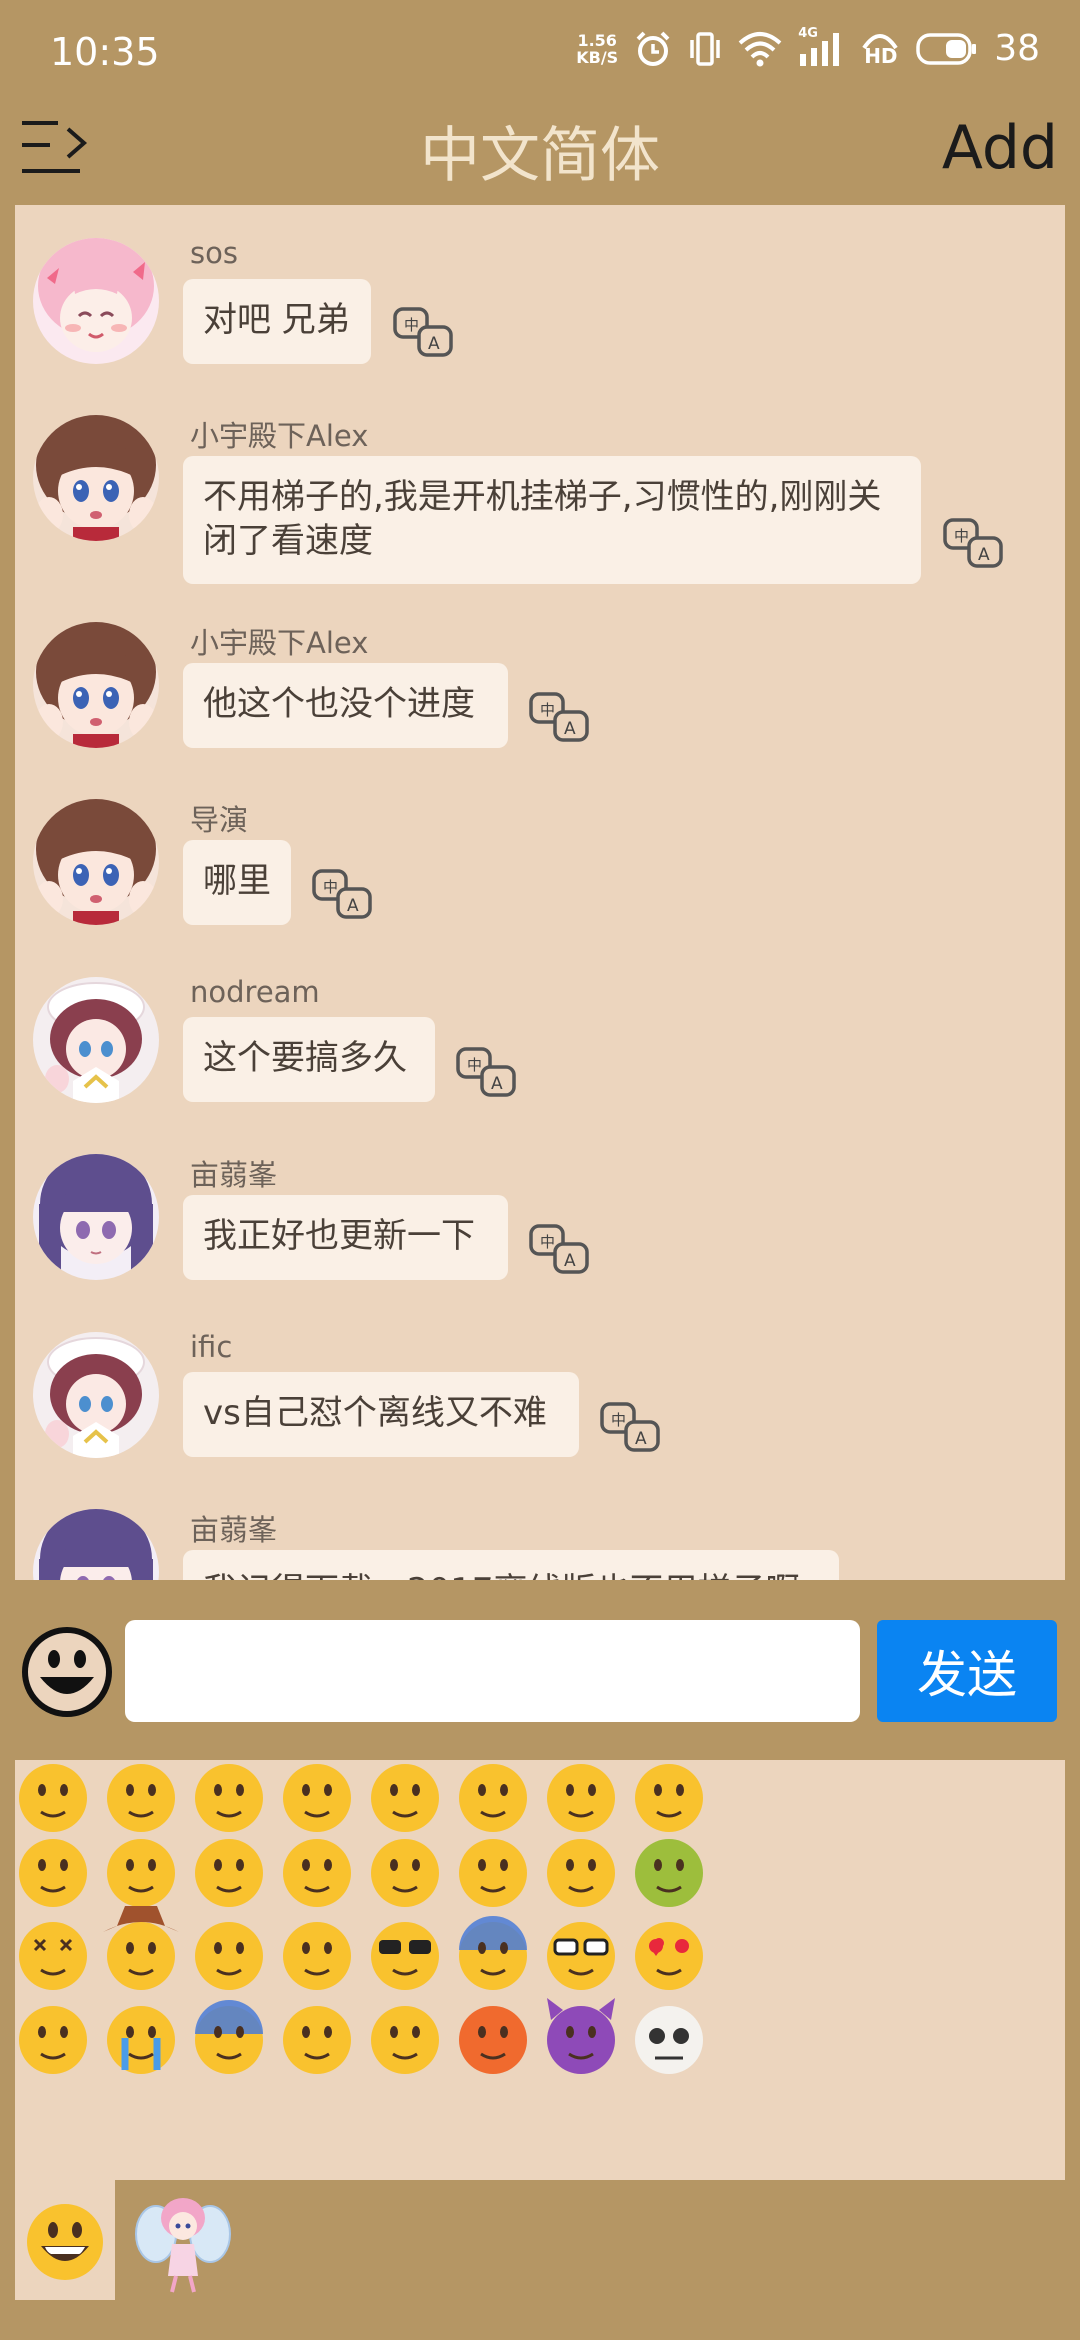 Image resolution: width=1080 pixels, height=2340 pixels. What do you see at coordinates (493, 1873) in the screenshot?
I see `sleeping-face-emoji` at bounding box center [493, 1873].